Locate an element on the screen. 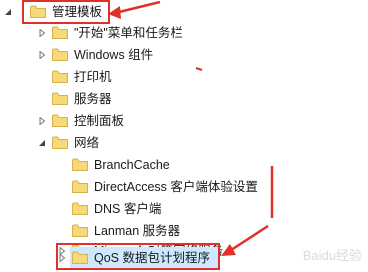 The width and height of the screenshot is (368, 272). tree-node-label: "开始"菜单和任务栏 is located at coordinates (128, 33).